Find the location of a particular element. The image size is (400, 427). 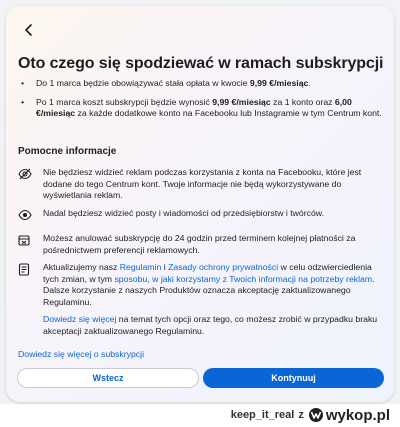

back-button: Wstecz is located at coordinates (108, 378).